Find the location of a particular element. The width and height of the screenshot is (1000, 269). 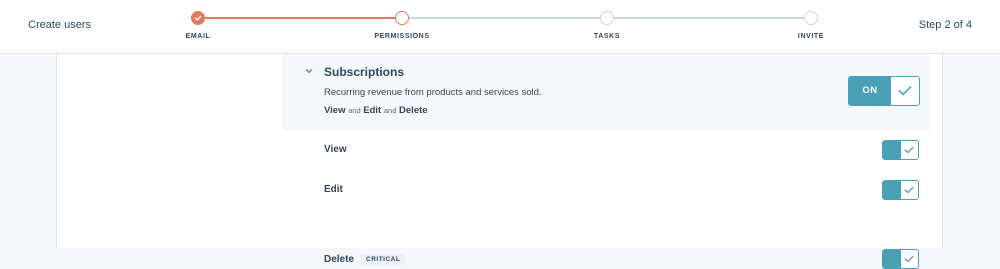

chevron-down-icon is located at coordinates (309, 71).